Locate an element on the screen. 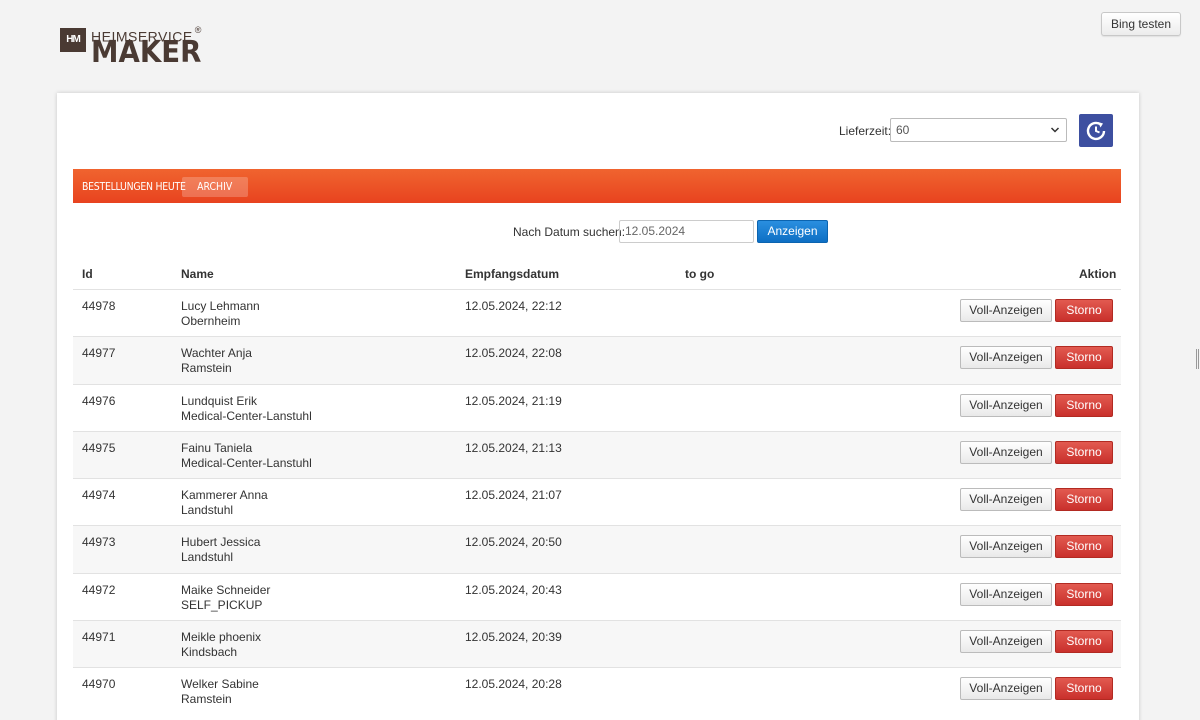 Image resolution: width=1200 pixels, height=720 pixels. header-togo: to go is located at coordinates (700, 274).